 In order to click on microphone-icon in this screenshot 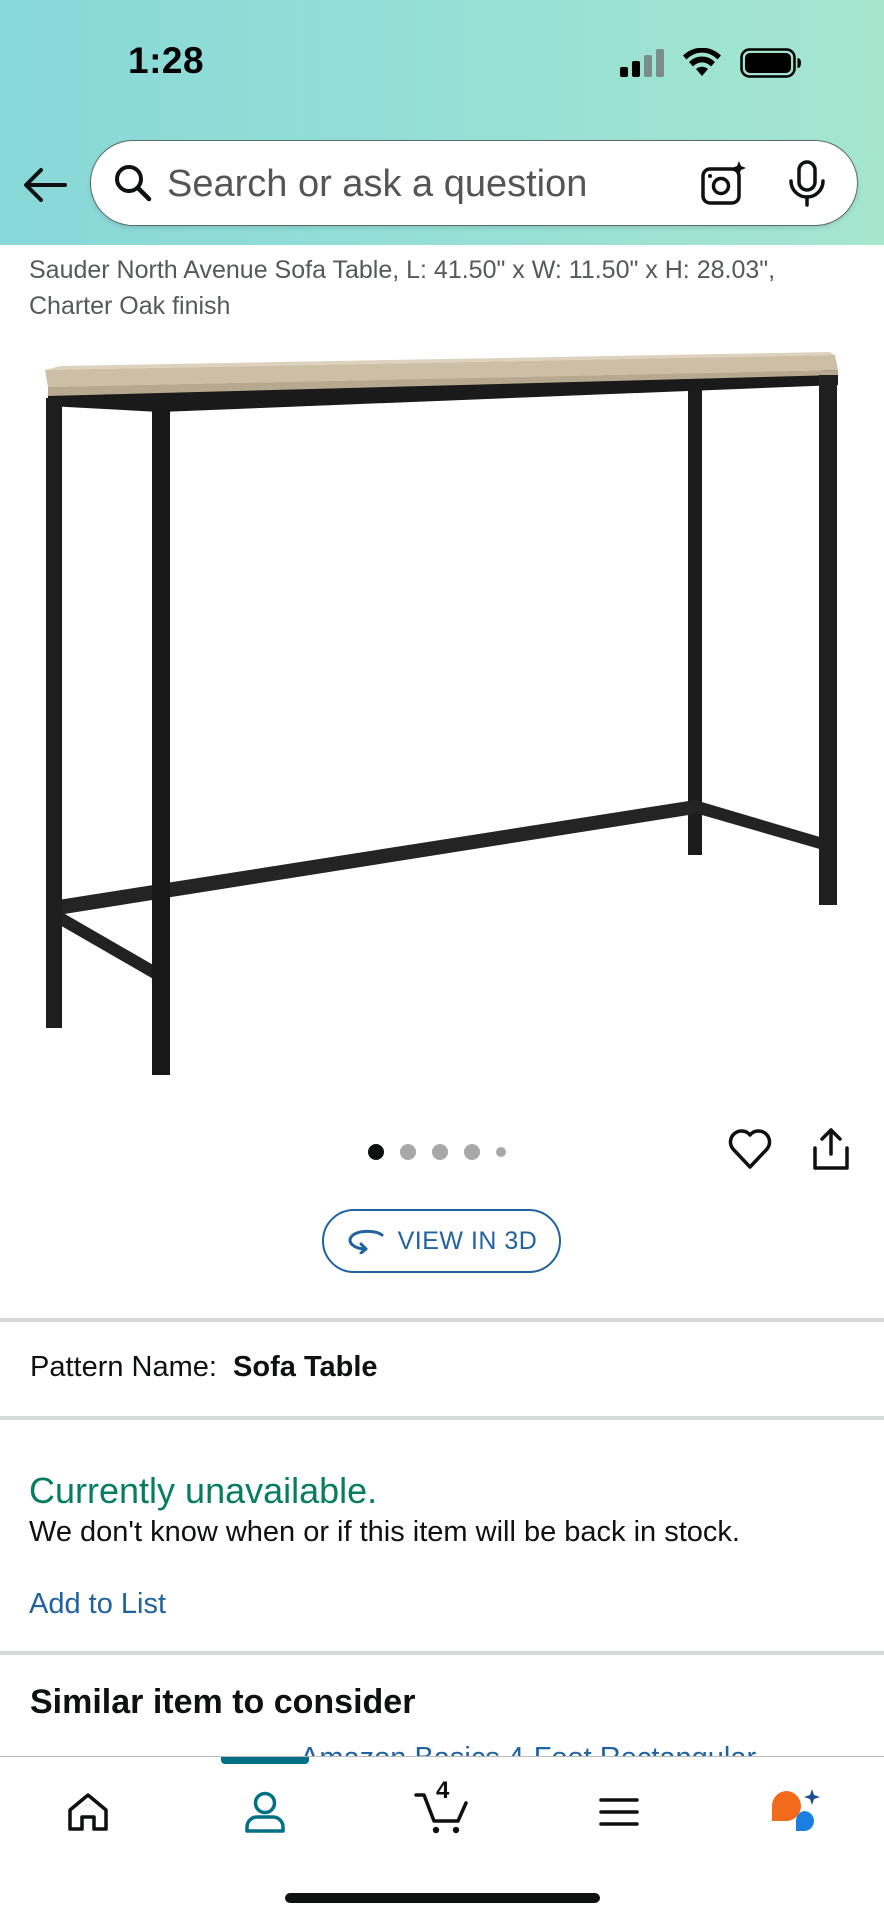, I will do `click(807, 184)`.